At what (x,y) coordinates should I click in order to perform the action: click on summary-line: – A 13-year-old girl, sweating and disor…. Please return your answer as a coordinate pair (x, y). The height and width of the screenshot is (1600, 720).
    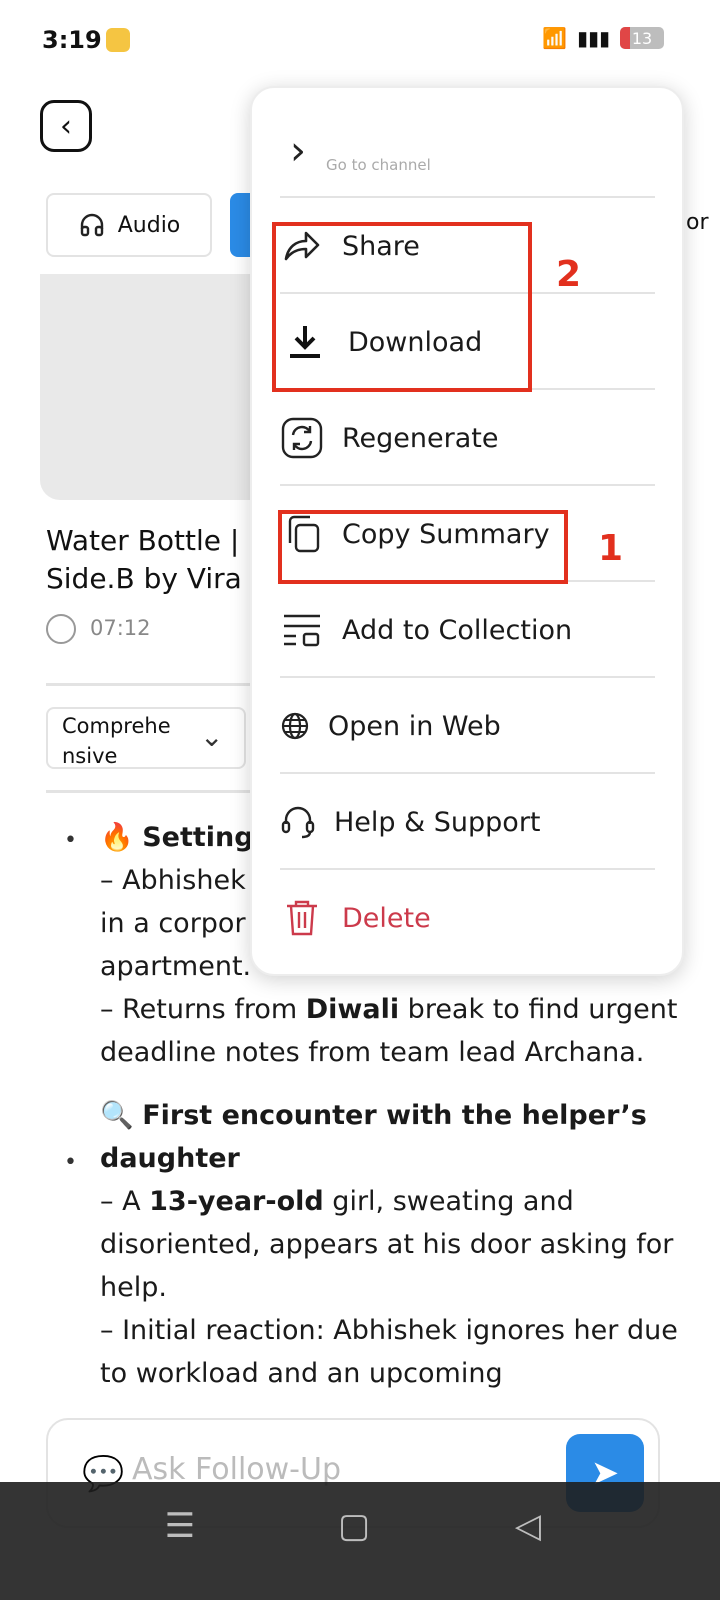
    Looking at the image, I should click on (387, 1244).